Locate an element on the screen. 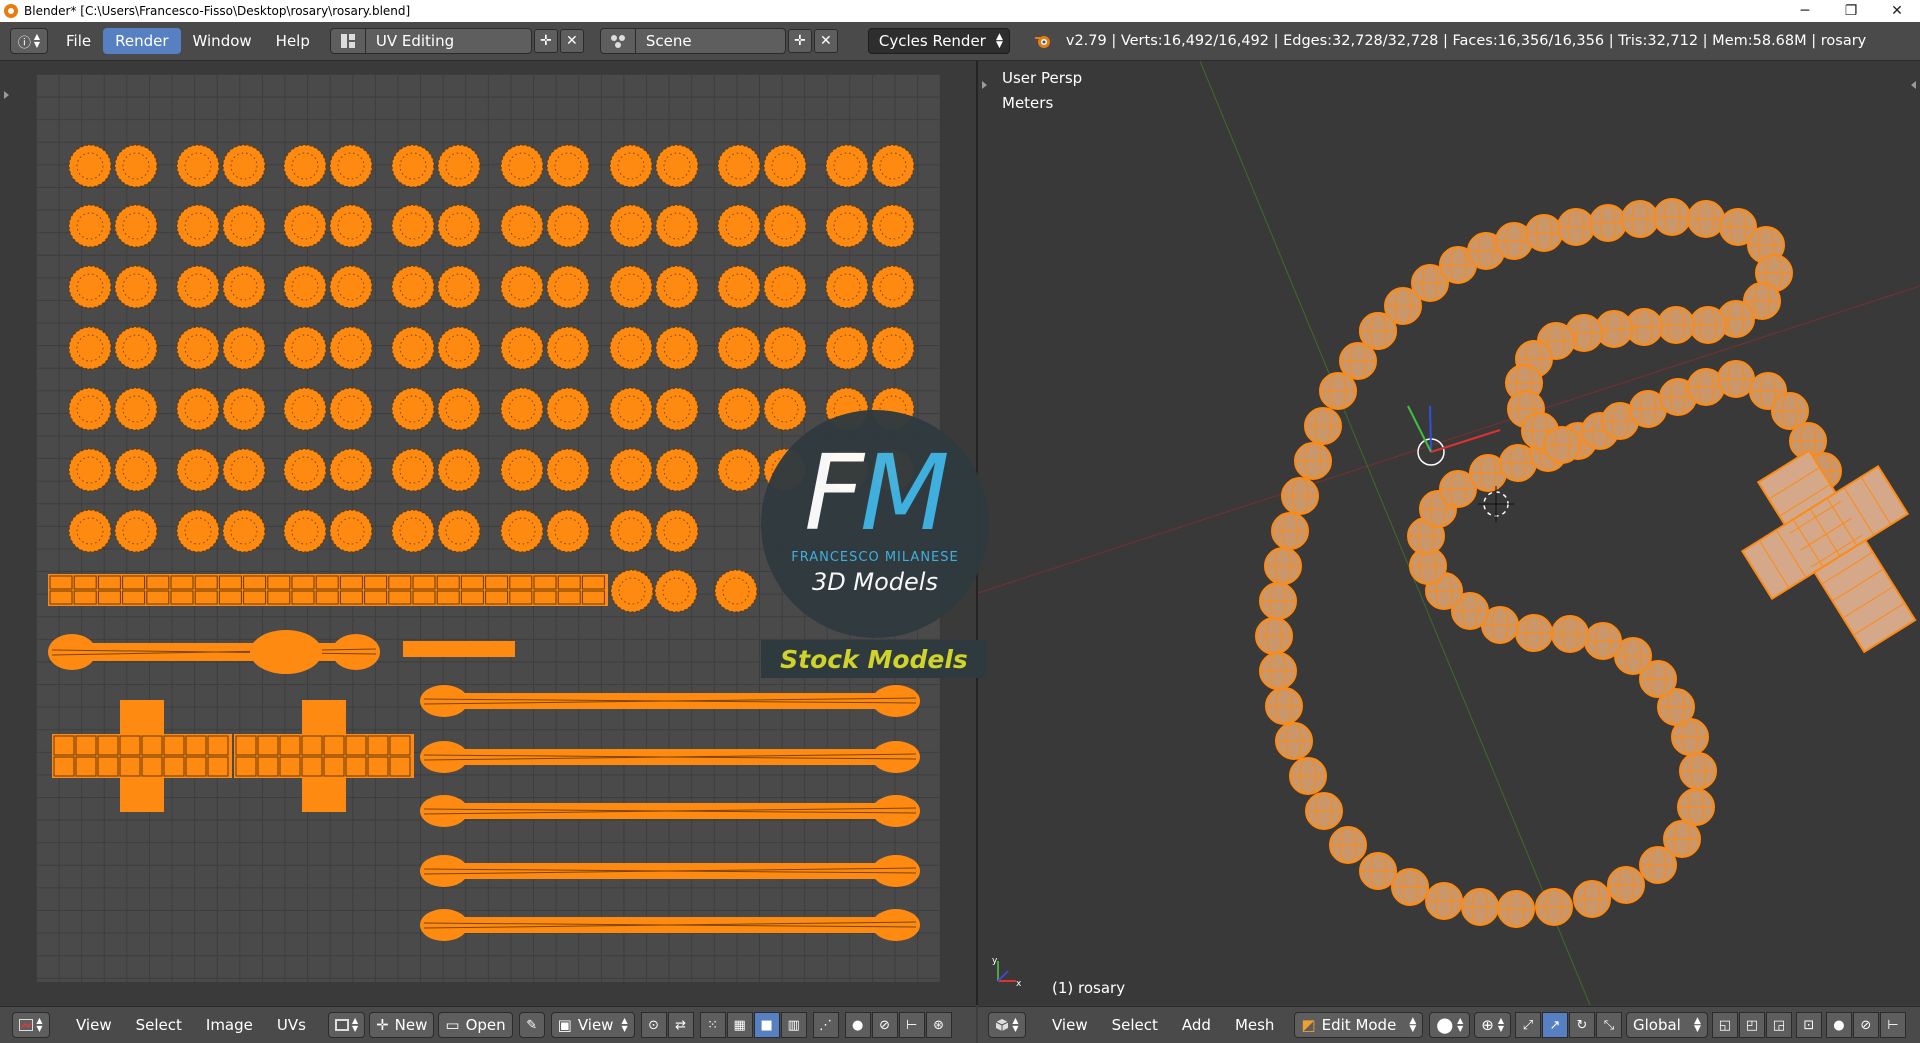 The image size is (1920, 1043). new-image-button: ✛ New is located at coordinates (402, 1025).